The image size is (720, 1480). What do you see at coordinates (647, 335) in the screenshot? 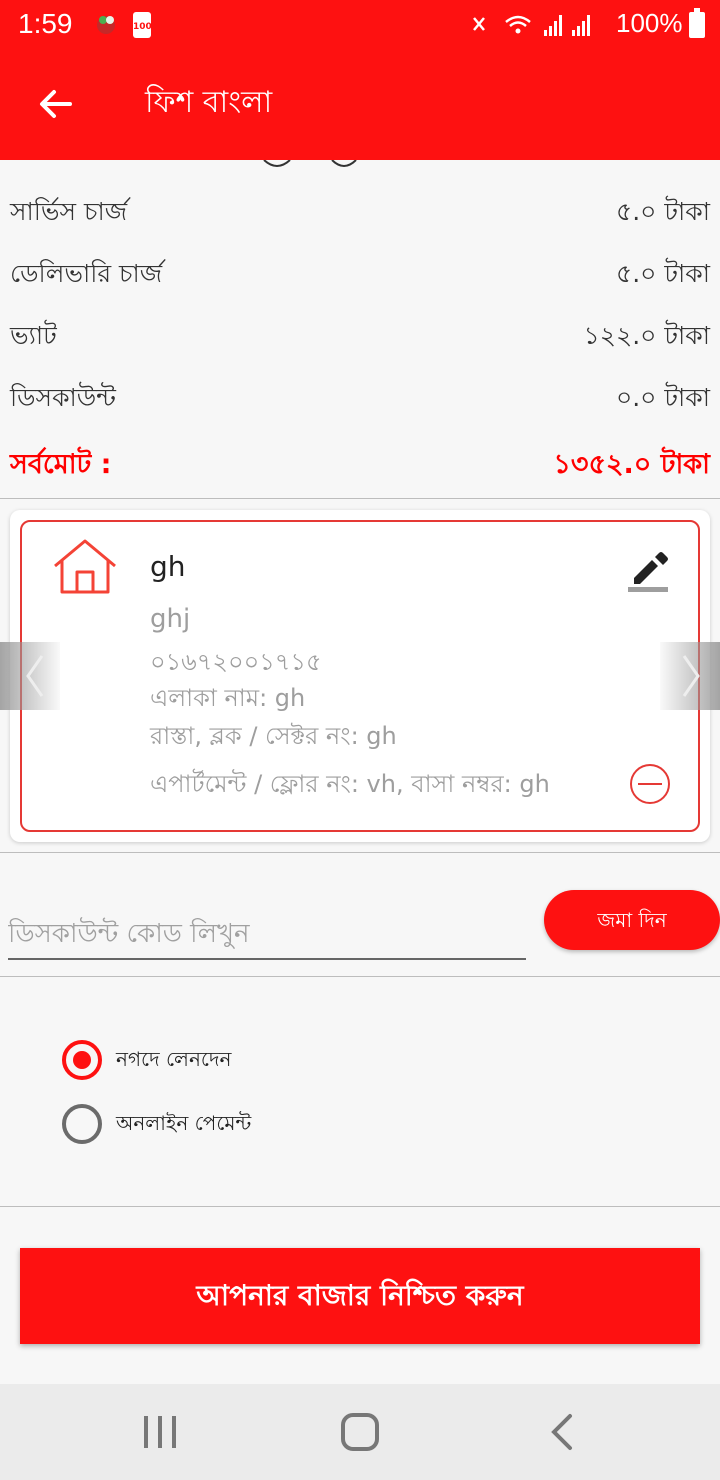
I see `vat-value: ১২২.০ টাকা` at bounding box center [647, 335].